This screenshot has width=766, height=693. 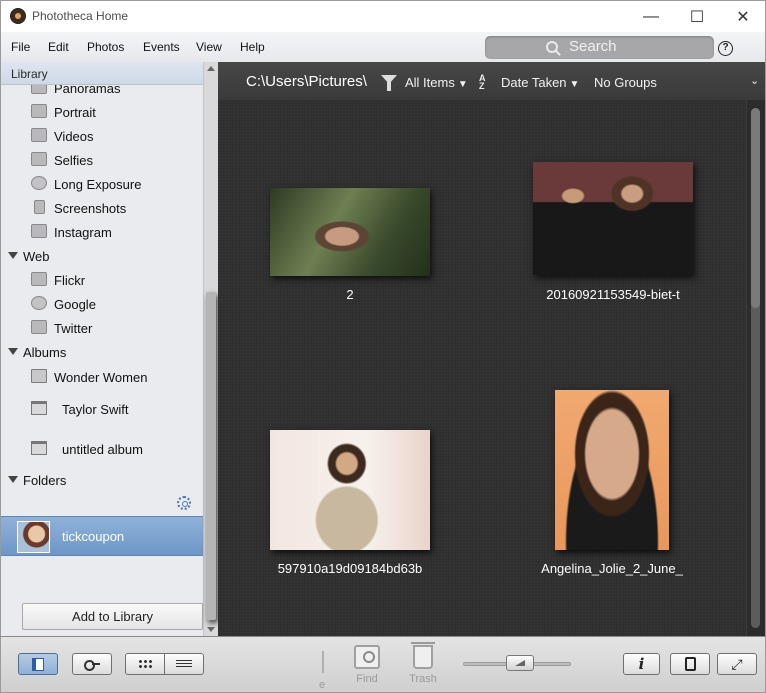 I want to click on sidebar-scrollbar, so click(x=210, y=349).